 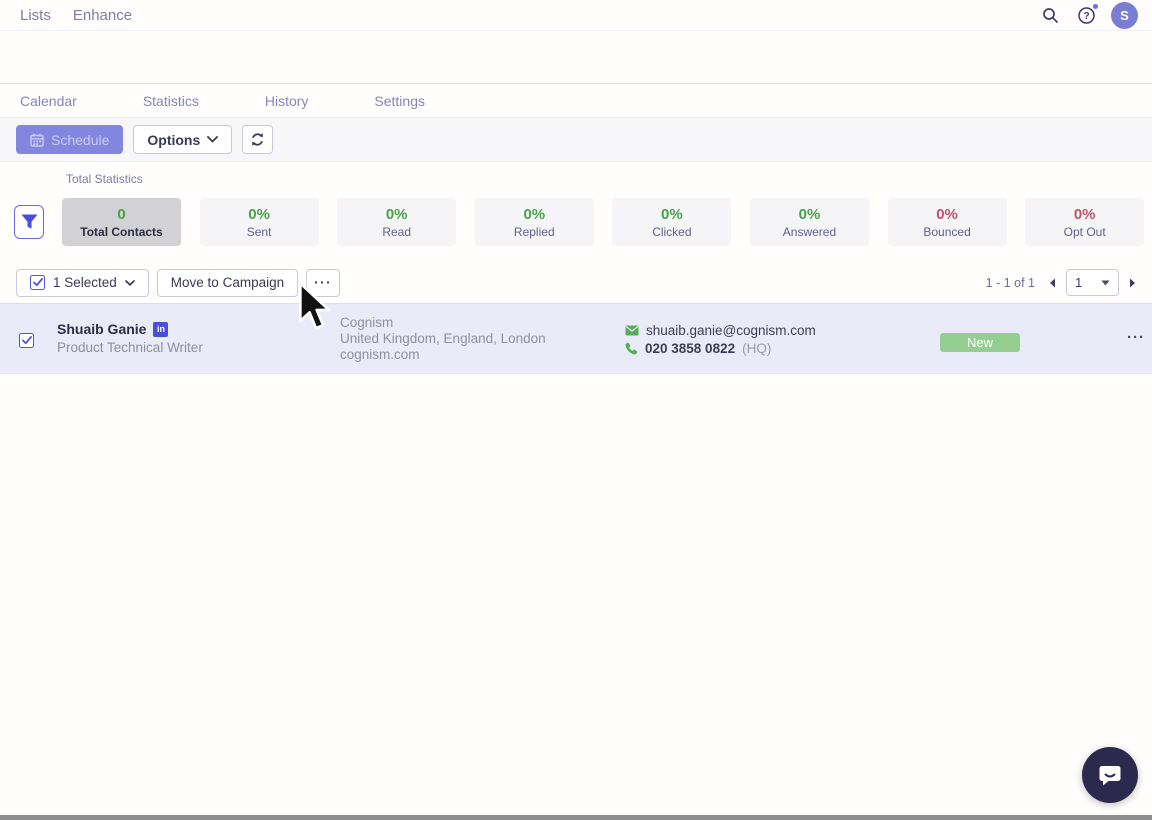 I want to click on prev-page-icon, so click(x=1052, y=283).